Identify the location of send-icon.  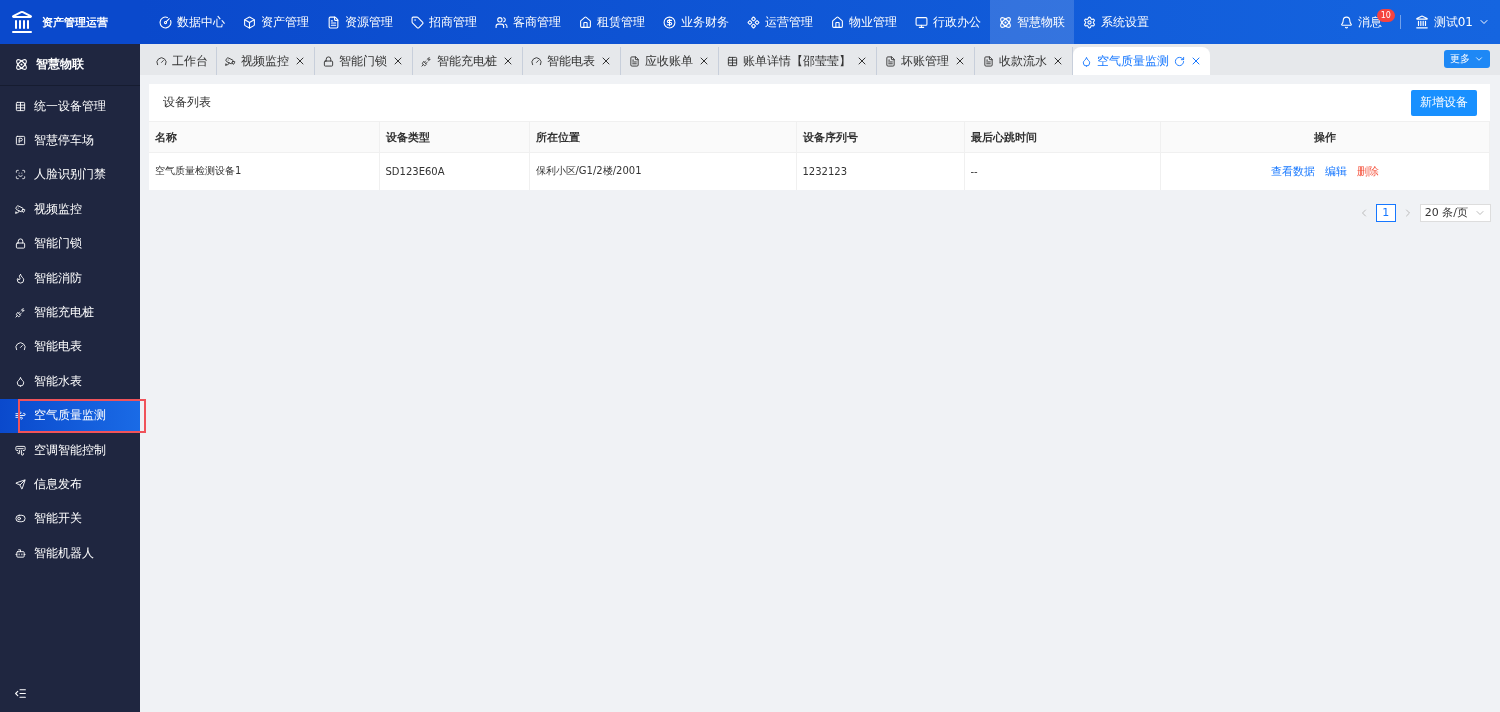
(20, 484).